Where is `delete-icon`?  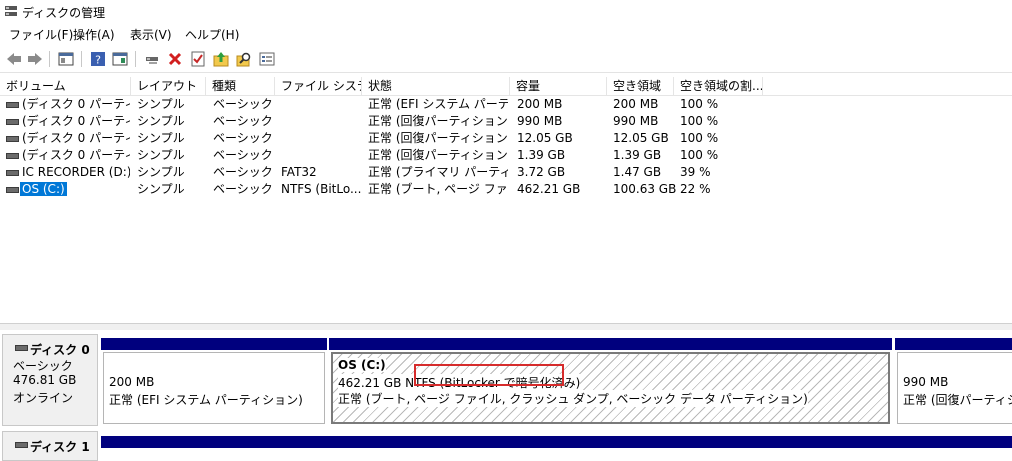 delete-icon is located at coordinates (175, 59).